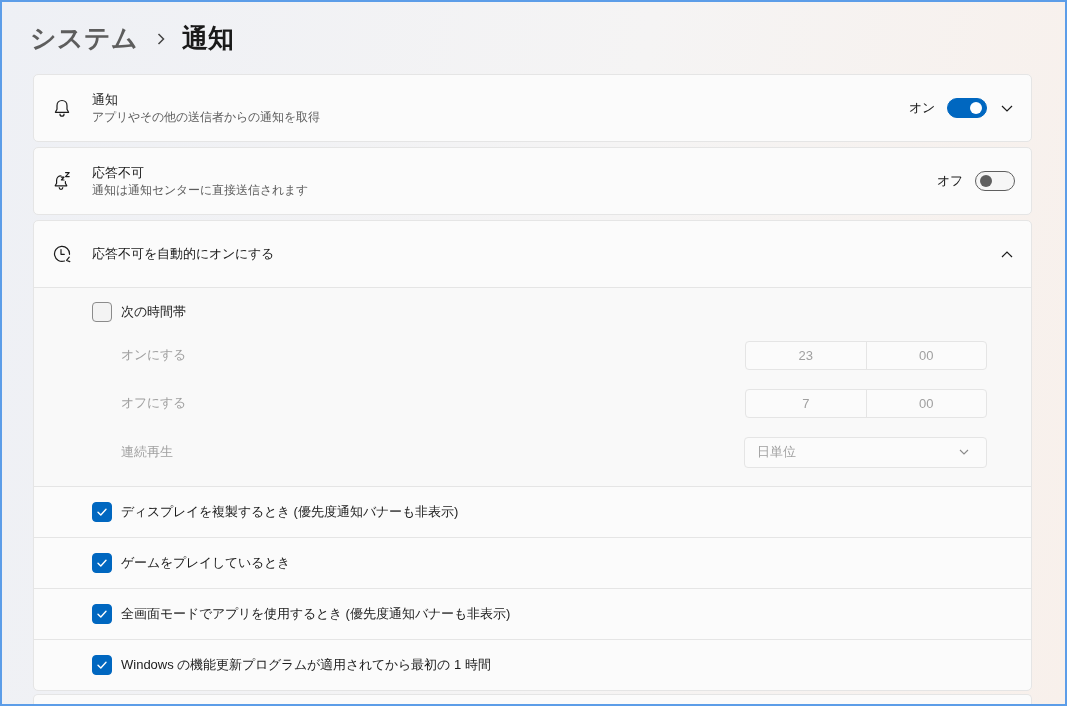 The image size is (1067, 706). Describe the element at coordinates (950, 181) in the screenshot. I see `toggle-state-label: オフ` at that location.